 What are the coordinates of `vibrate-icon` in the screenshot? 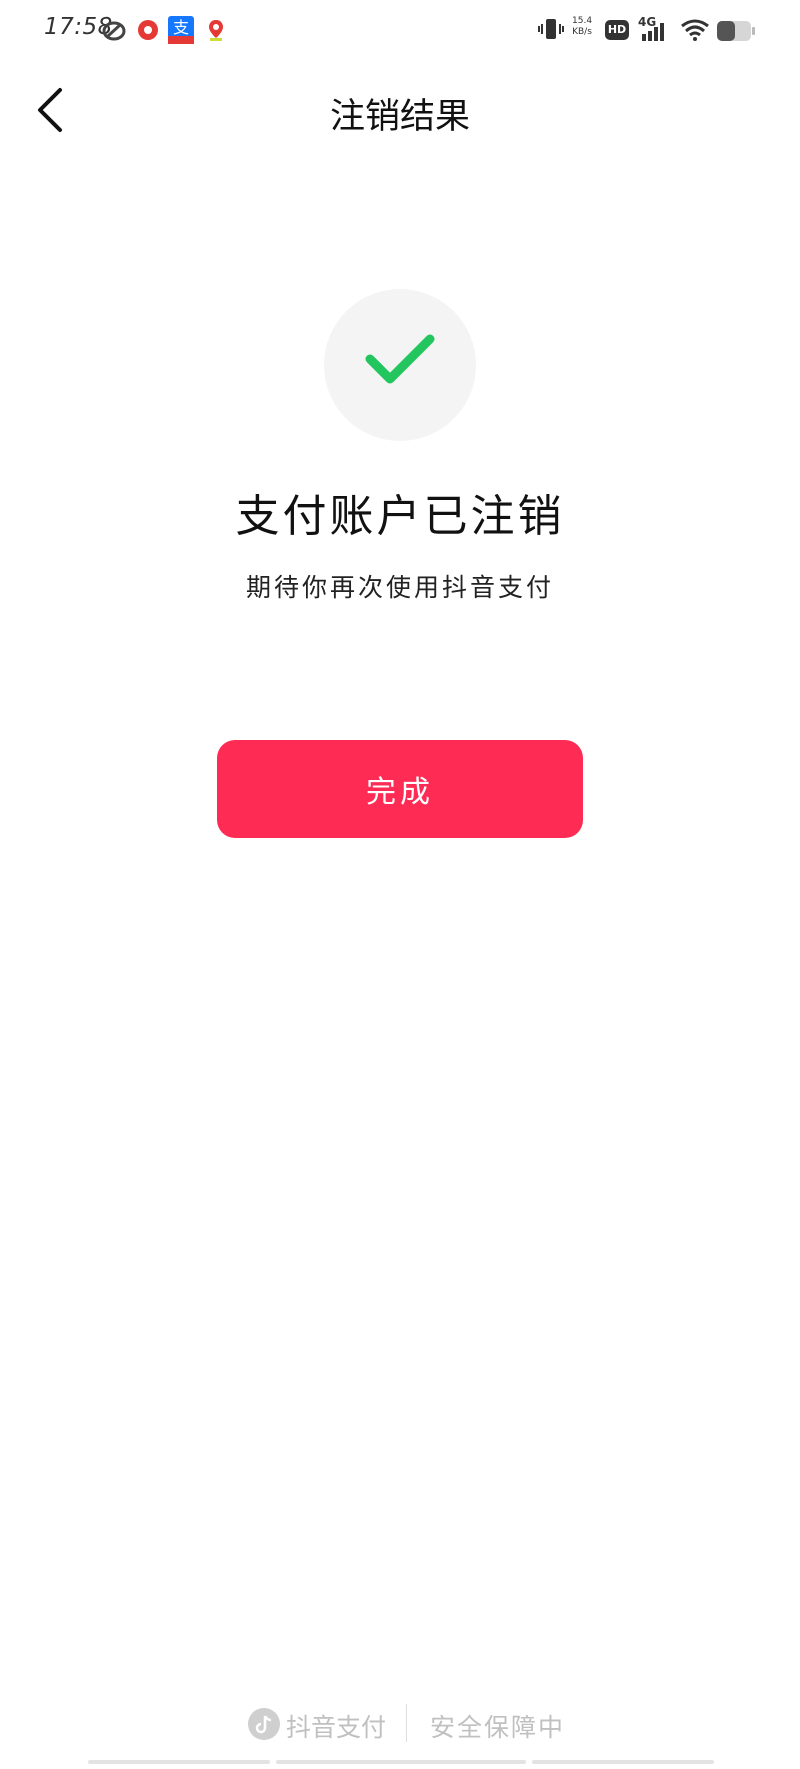 It's located at (551, 31).